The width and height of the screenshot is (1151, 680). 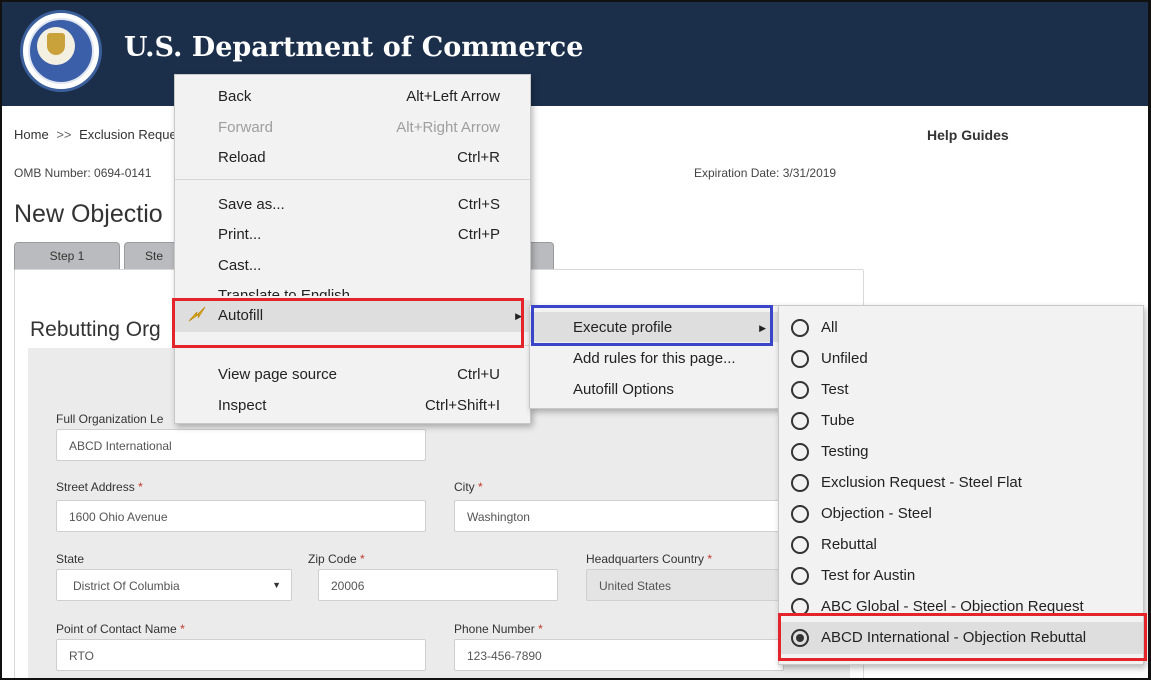 What do you see at coordinates (120, 629) in the screenshot?
I see `poc-name-label: Point of Contact Name *` at bounding box center [120, 629].